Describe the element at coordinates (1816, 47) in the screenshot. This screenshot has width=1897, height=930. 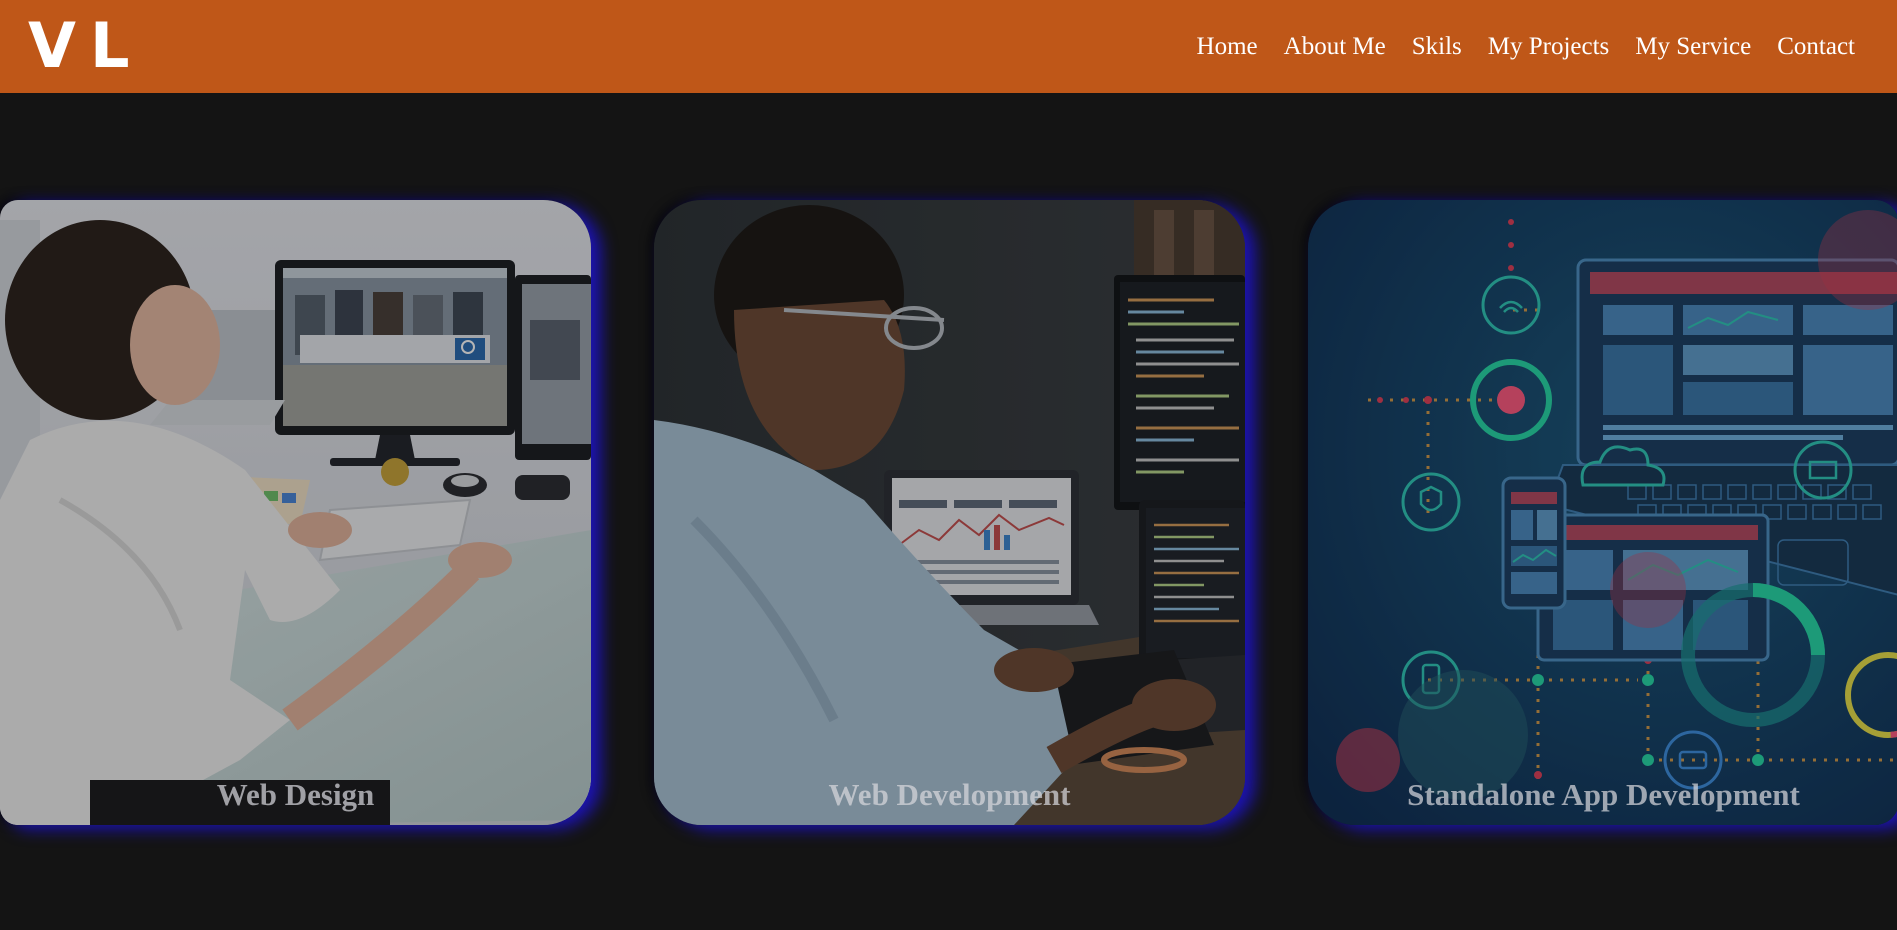
I see `nav-link-contact: Contact` at that location.